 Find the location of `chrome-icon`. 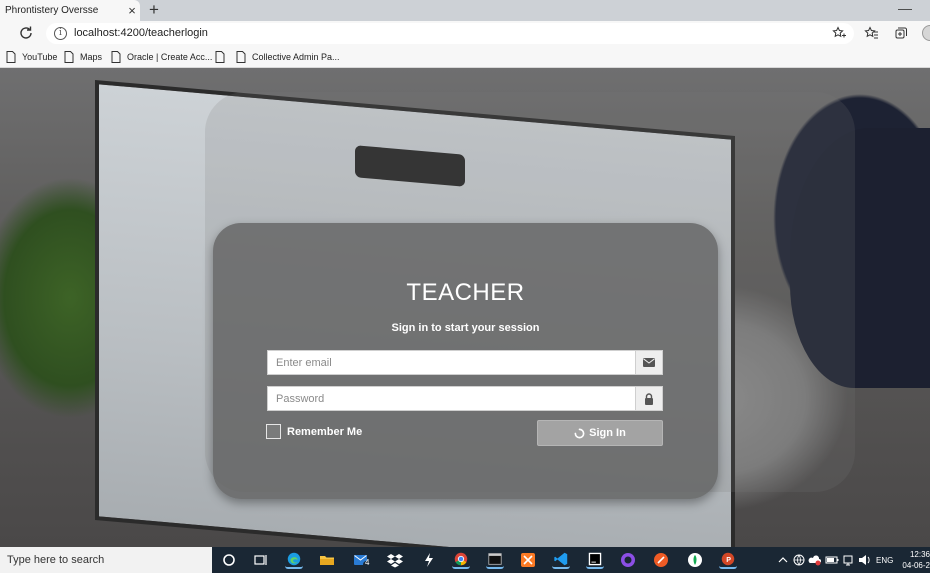

chrome-icon is located at coordinates (461, 560).